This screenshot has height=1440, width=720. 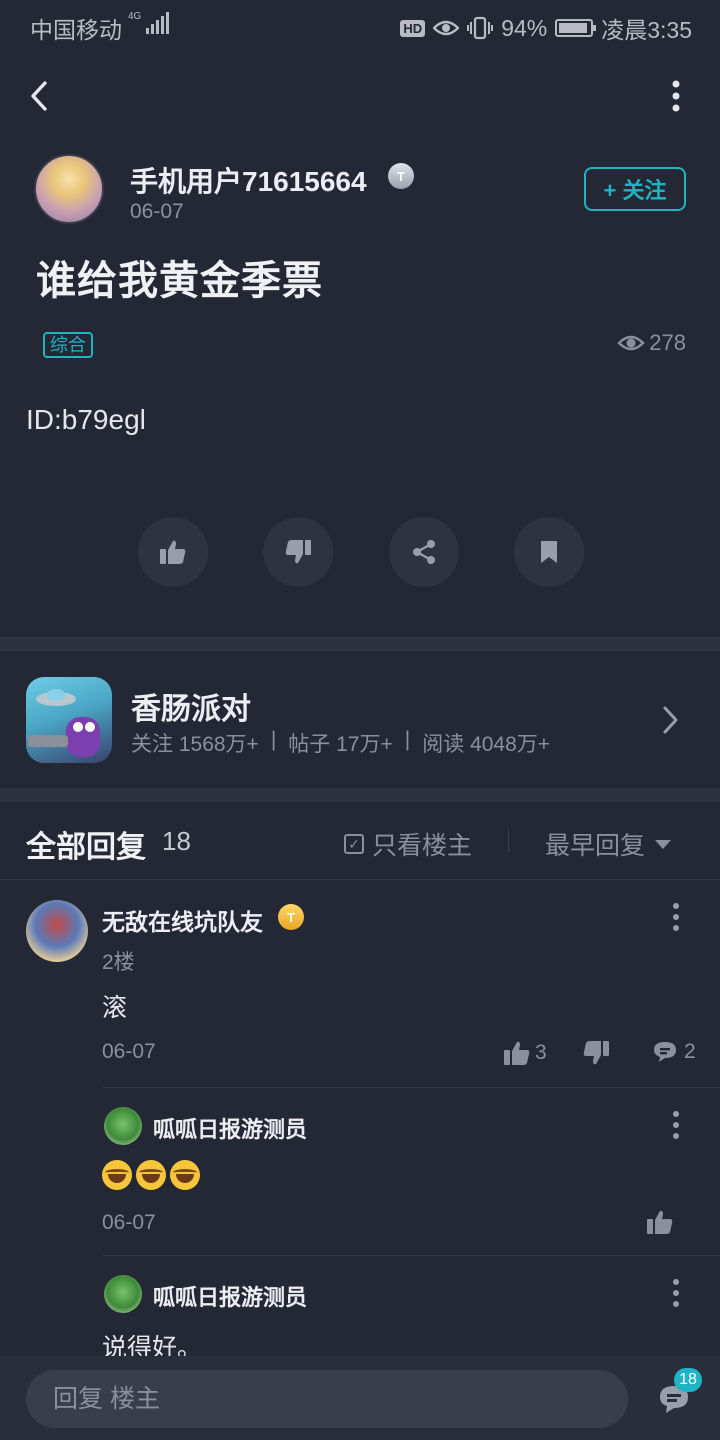 I want to click on post-actions, so click(x=361, y=552).